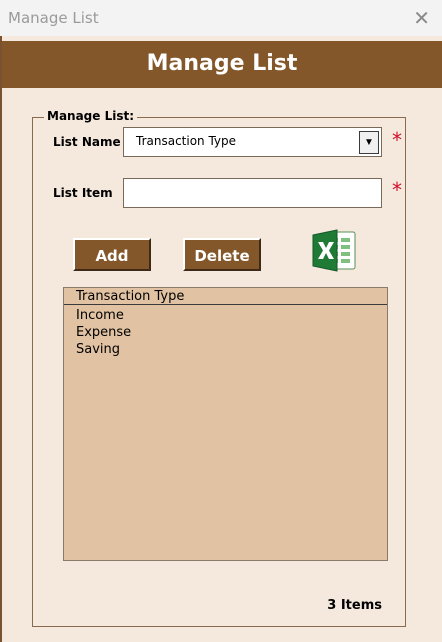 This screenshot has height=642, width=442. What do you see at coordinates (252, 193) in the screenshot?
I see `list-item-input` at bounding box center [252, 193].